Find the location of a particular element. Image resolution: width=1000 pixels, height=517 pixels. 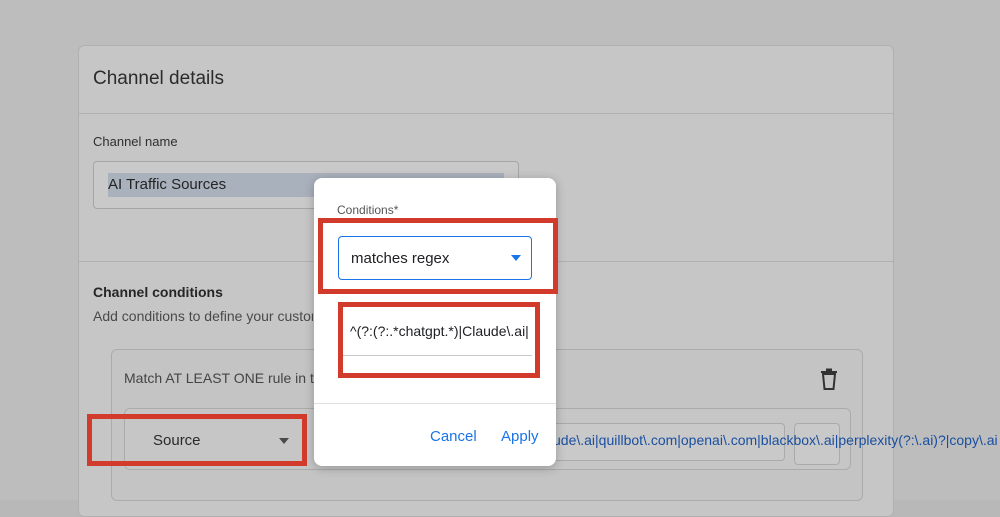

channel-name-value: AI Traffic Sources is located at coordinates (167, 184).